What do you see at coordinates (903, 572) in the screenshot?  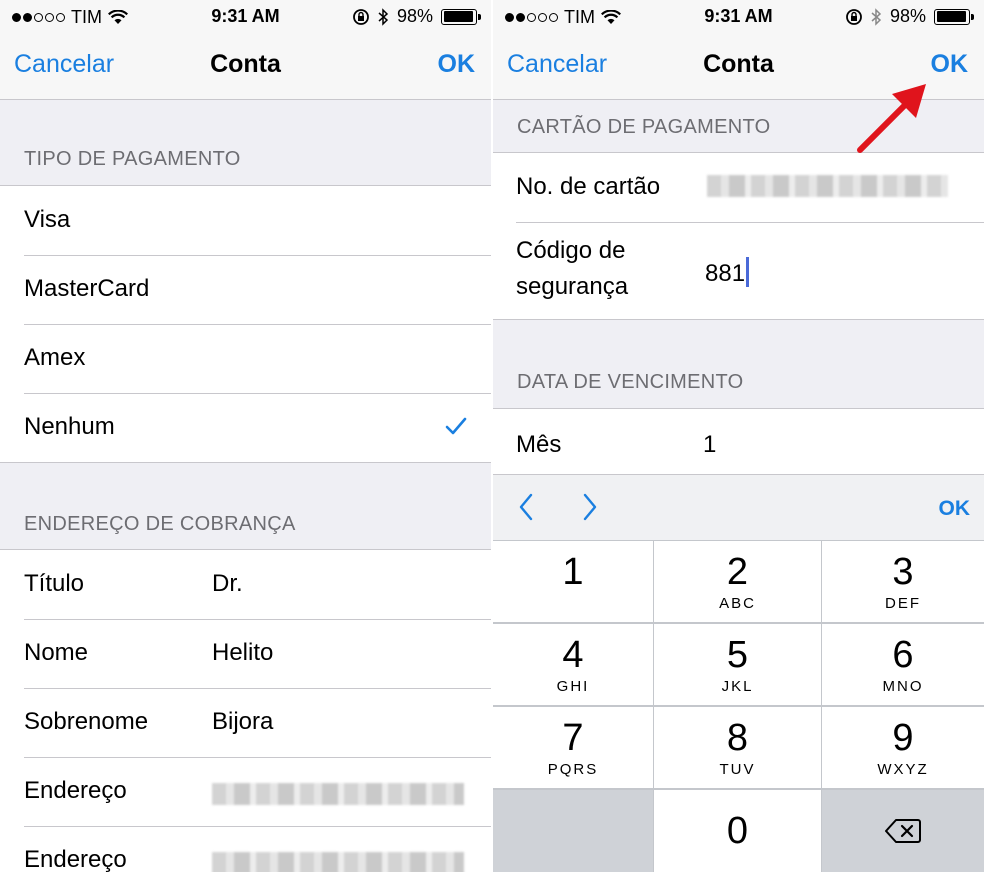 I see `key-number: 3` at bounding box center [903, 572].